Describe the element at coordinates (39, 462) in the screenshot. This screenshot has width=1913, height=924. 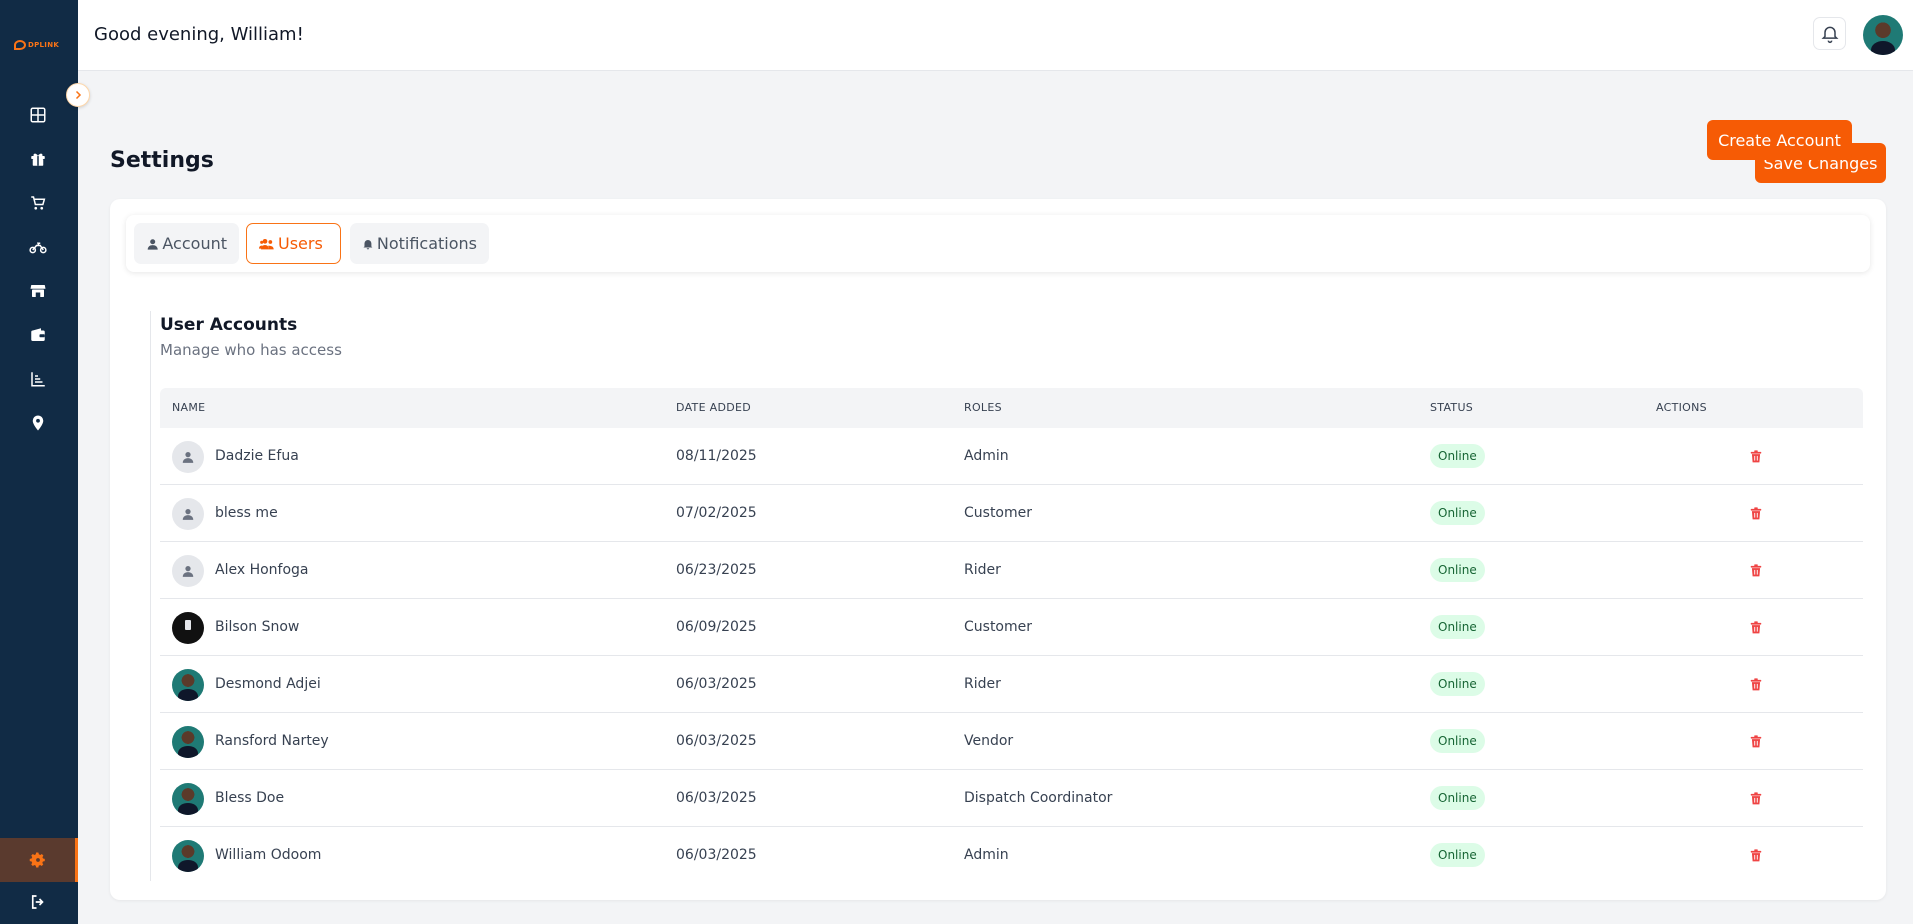
I see `sidebar: DPLINK` at that location.